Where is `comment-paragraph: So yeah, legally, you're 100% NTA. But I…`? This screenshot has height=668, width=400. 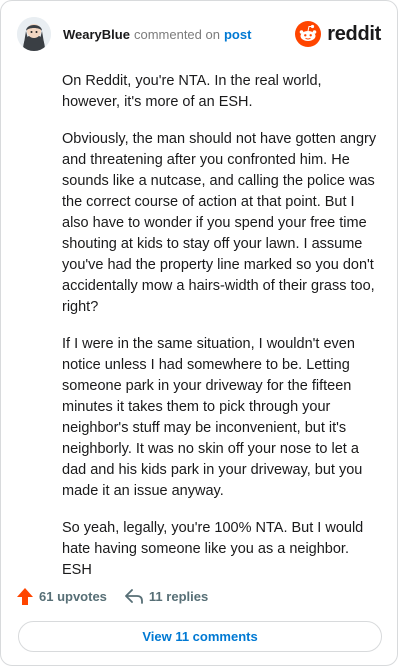 comment-paragraph: So yeah, legally, you're 100% NTA. But I… is located at coordinates (213, 549).